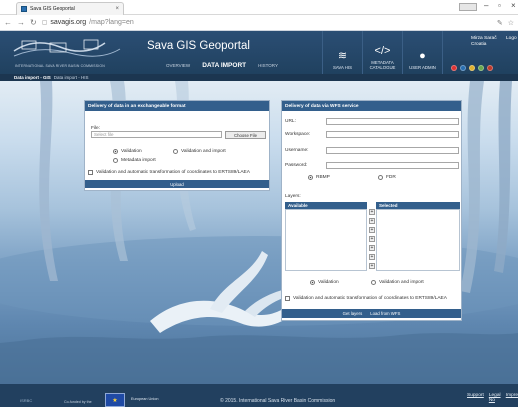 This screenshot has height=407, width=518. I want to click on site-title: Sava GIS Geoportal, so click(198, 46).